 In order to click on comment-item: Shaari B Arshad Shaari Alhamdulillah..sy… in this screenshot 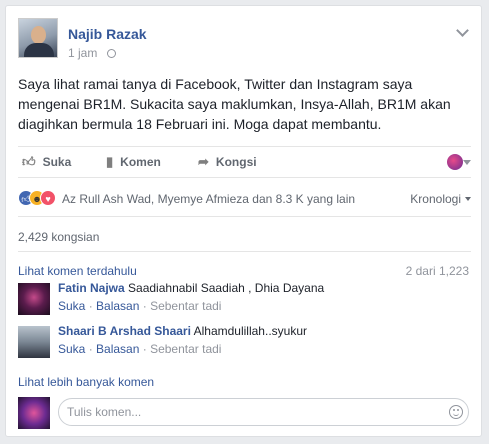, I will do `click(244, 341)`.